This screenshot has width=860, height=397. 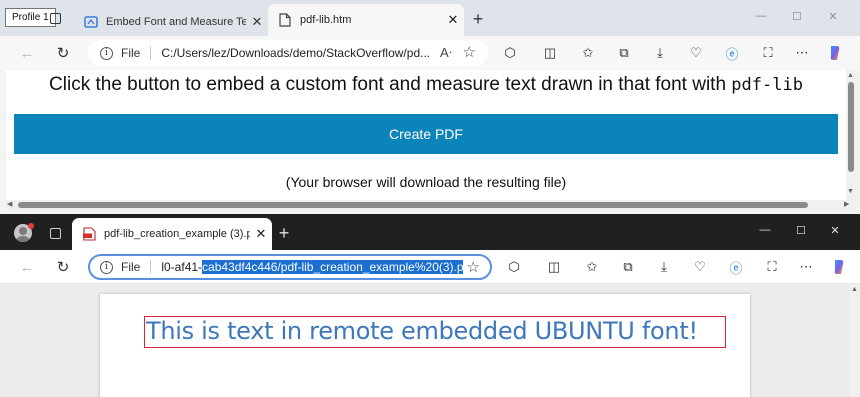 I want to click on scroll-down-arrow-icon: ▼, so click(x=850, y=191).